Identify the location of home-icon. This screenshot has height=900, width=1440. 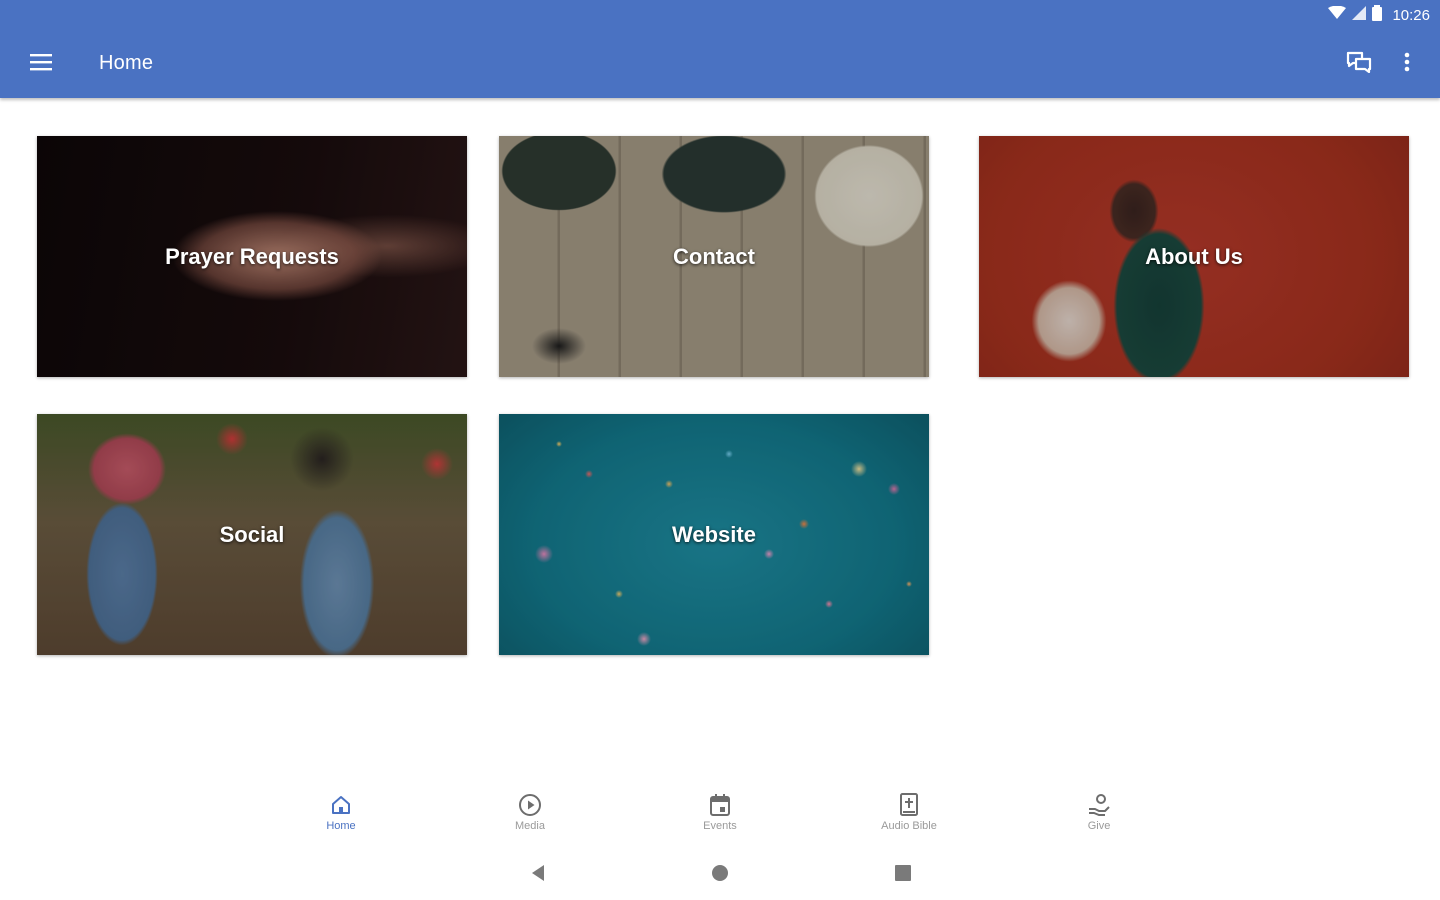
(341, 805).